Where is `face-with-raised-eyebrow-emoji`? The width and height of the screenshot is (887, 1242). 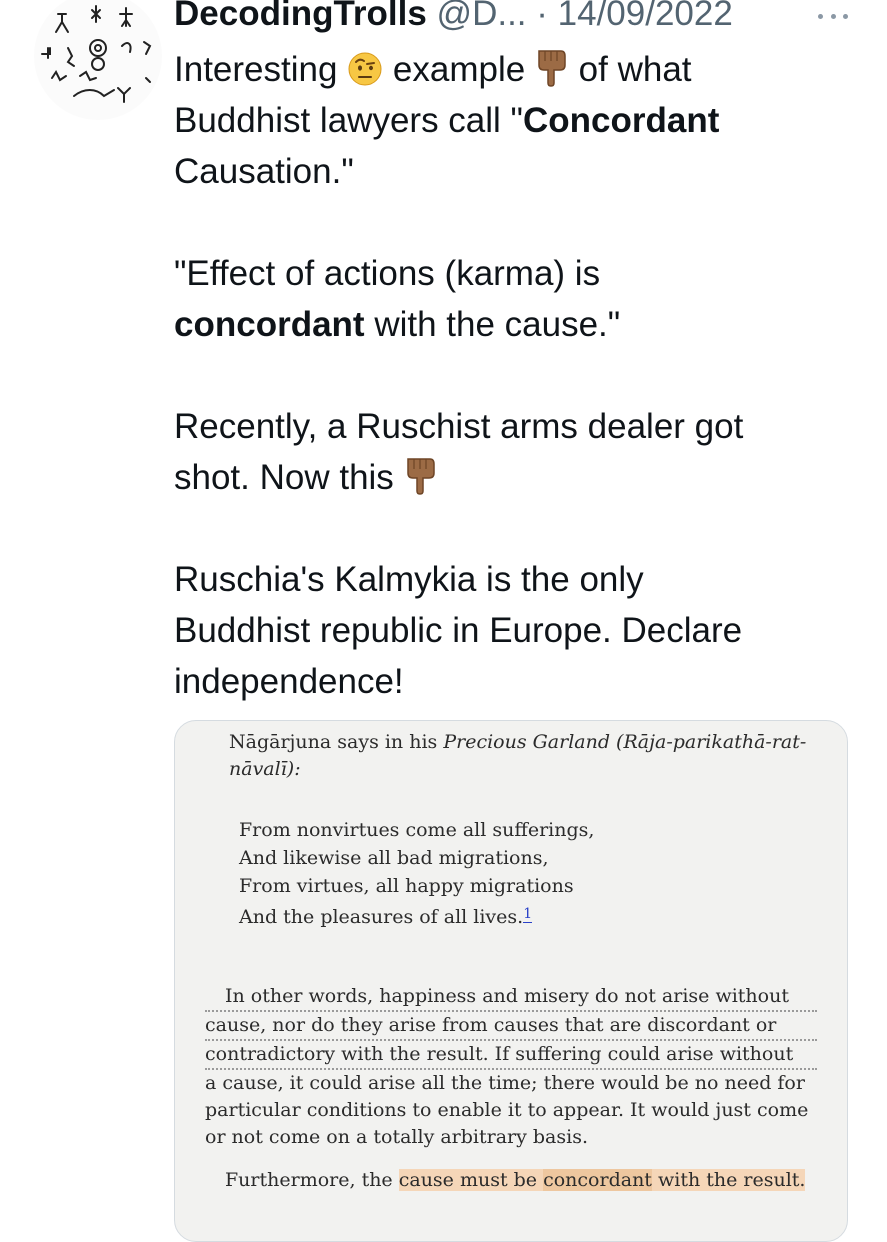 face-with-raised-eyebrow-emoji is located at coordinates (365, 69).